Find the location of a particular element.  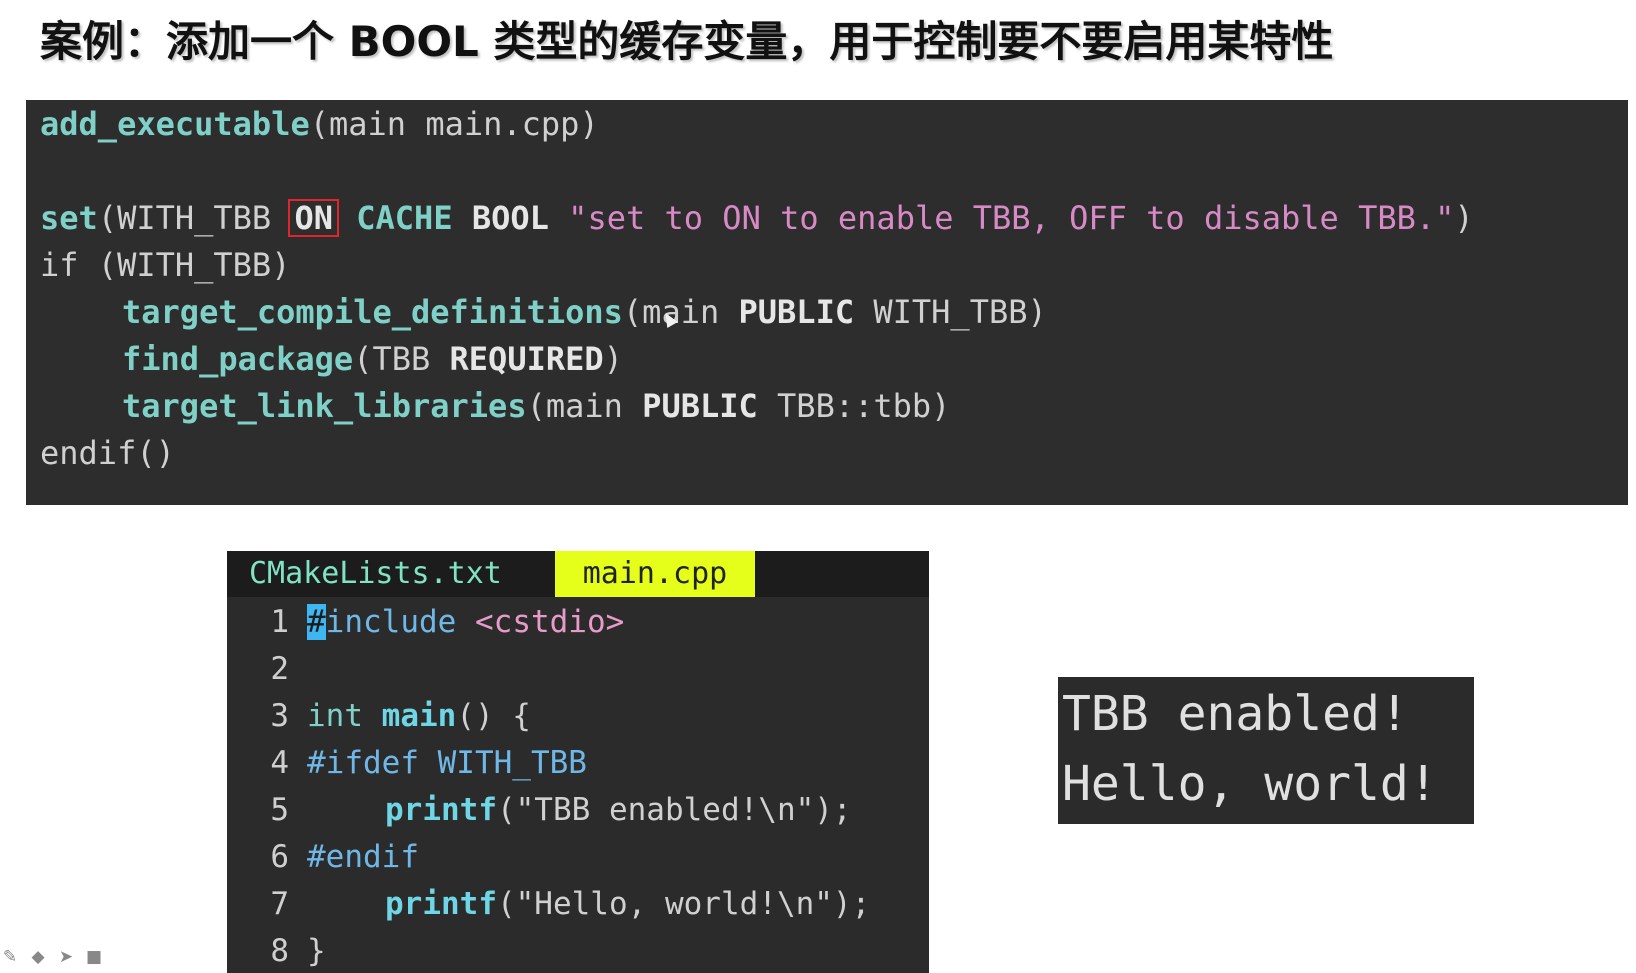

line-number: 7 is located at coordinates (279, 904).